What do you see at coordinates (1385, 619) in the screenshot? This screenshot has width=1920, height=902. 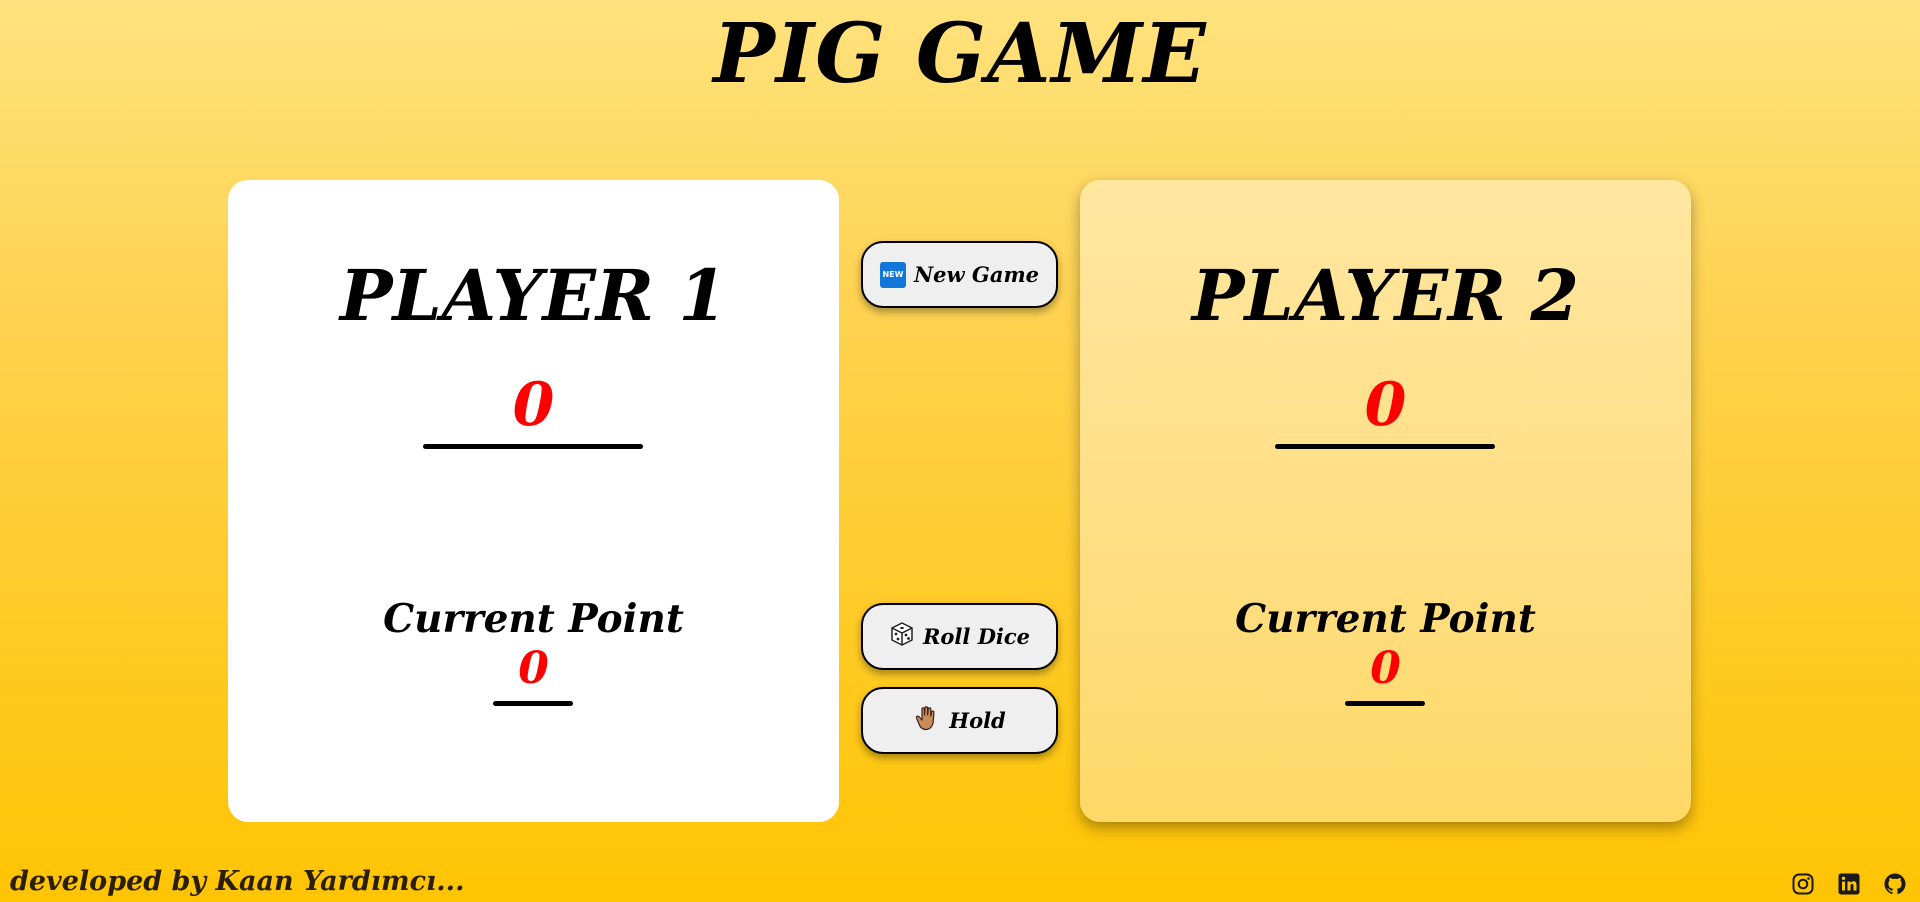 I see `player-2-current-label: Current Point` at bounding box center [1385, 619].